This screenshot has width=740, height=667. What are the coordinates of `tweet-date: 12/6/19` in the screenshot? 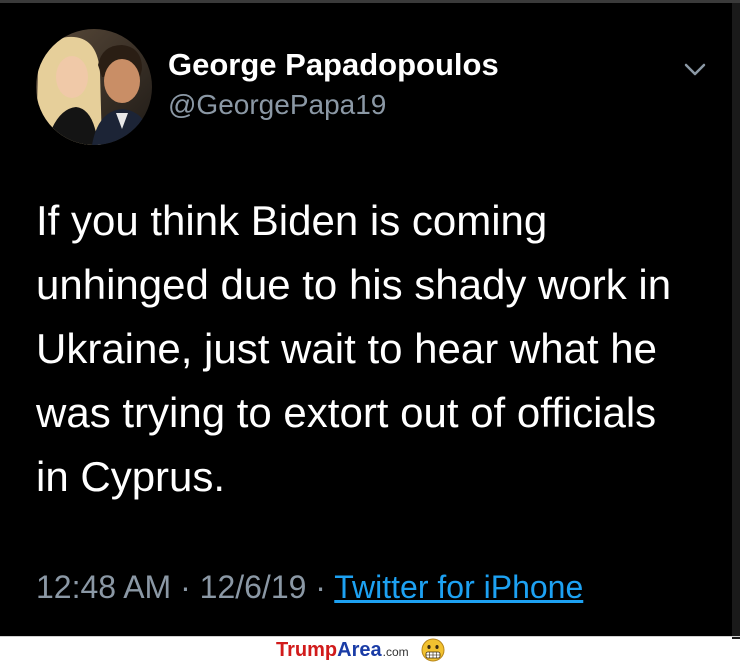 It's located at (253, 587).